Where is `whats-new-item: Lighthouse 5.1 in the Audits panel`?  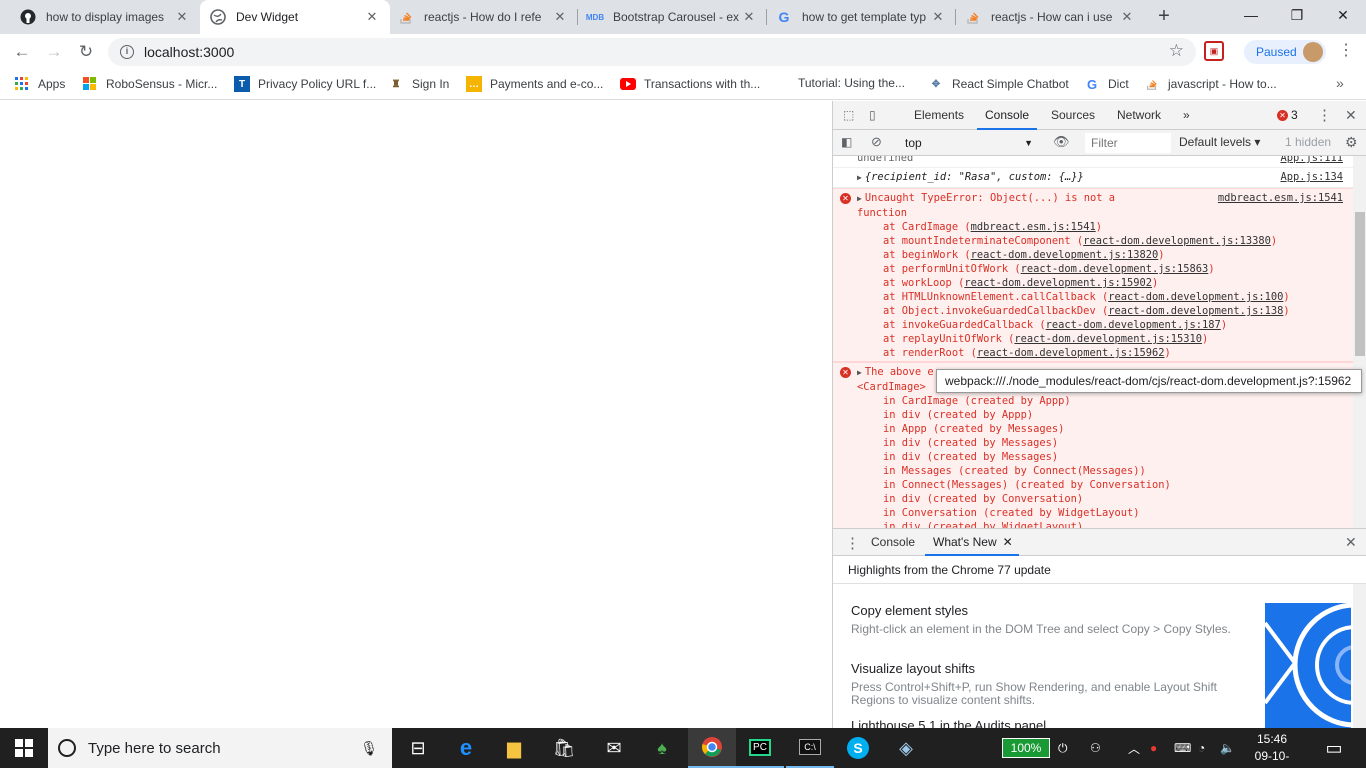 whats-new-item: Lighthouse 5.1 in the Audits panel is located at coordinates (1051, 723).